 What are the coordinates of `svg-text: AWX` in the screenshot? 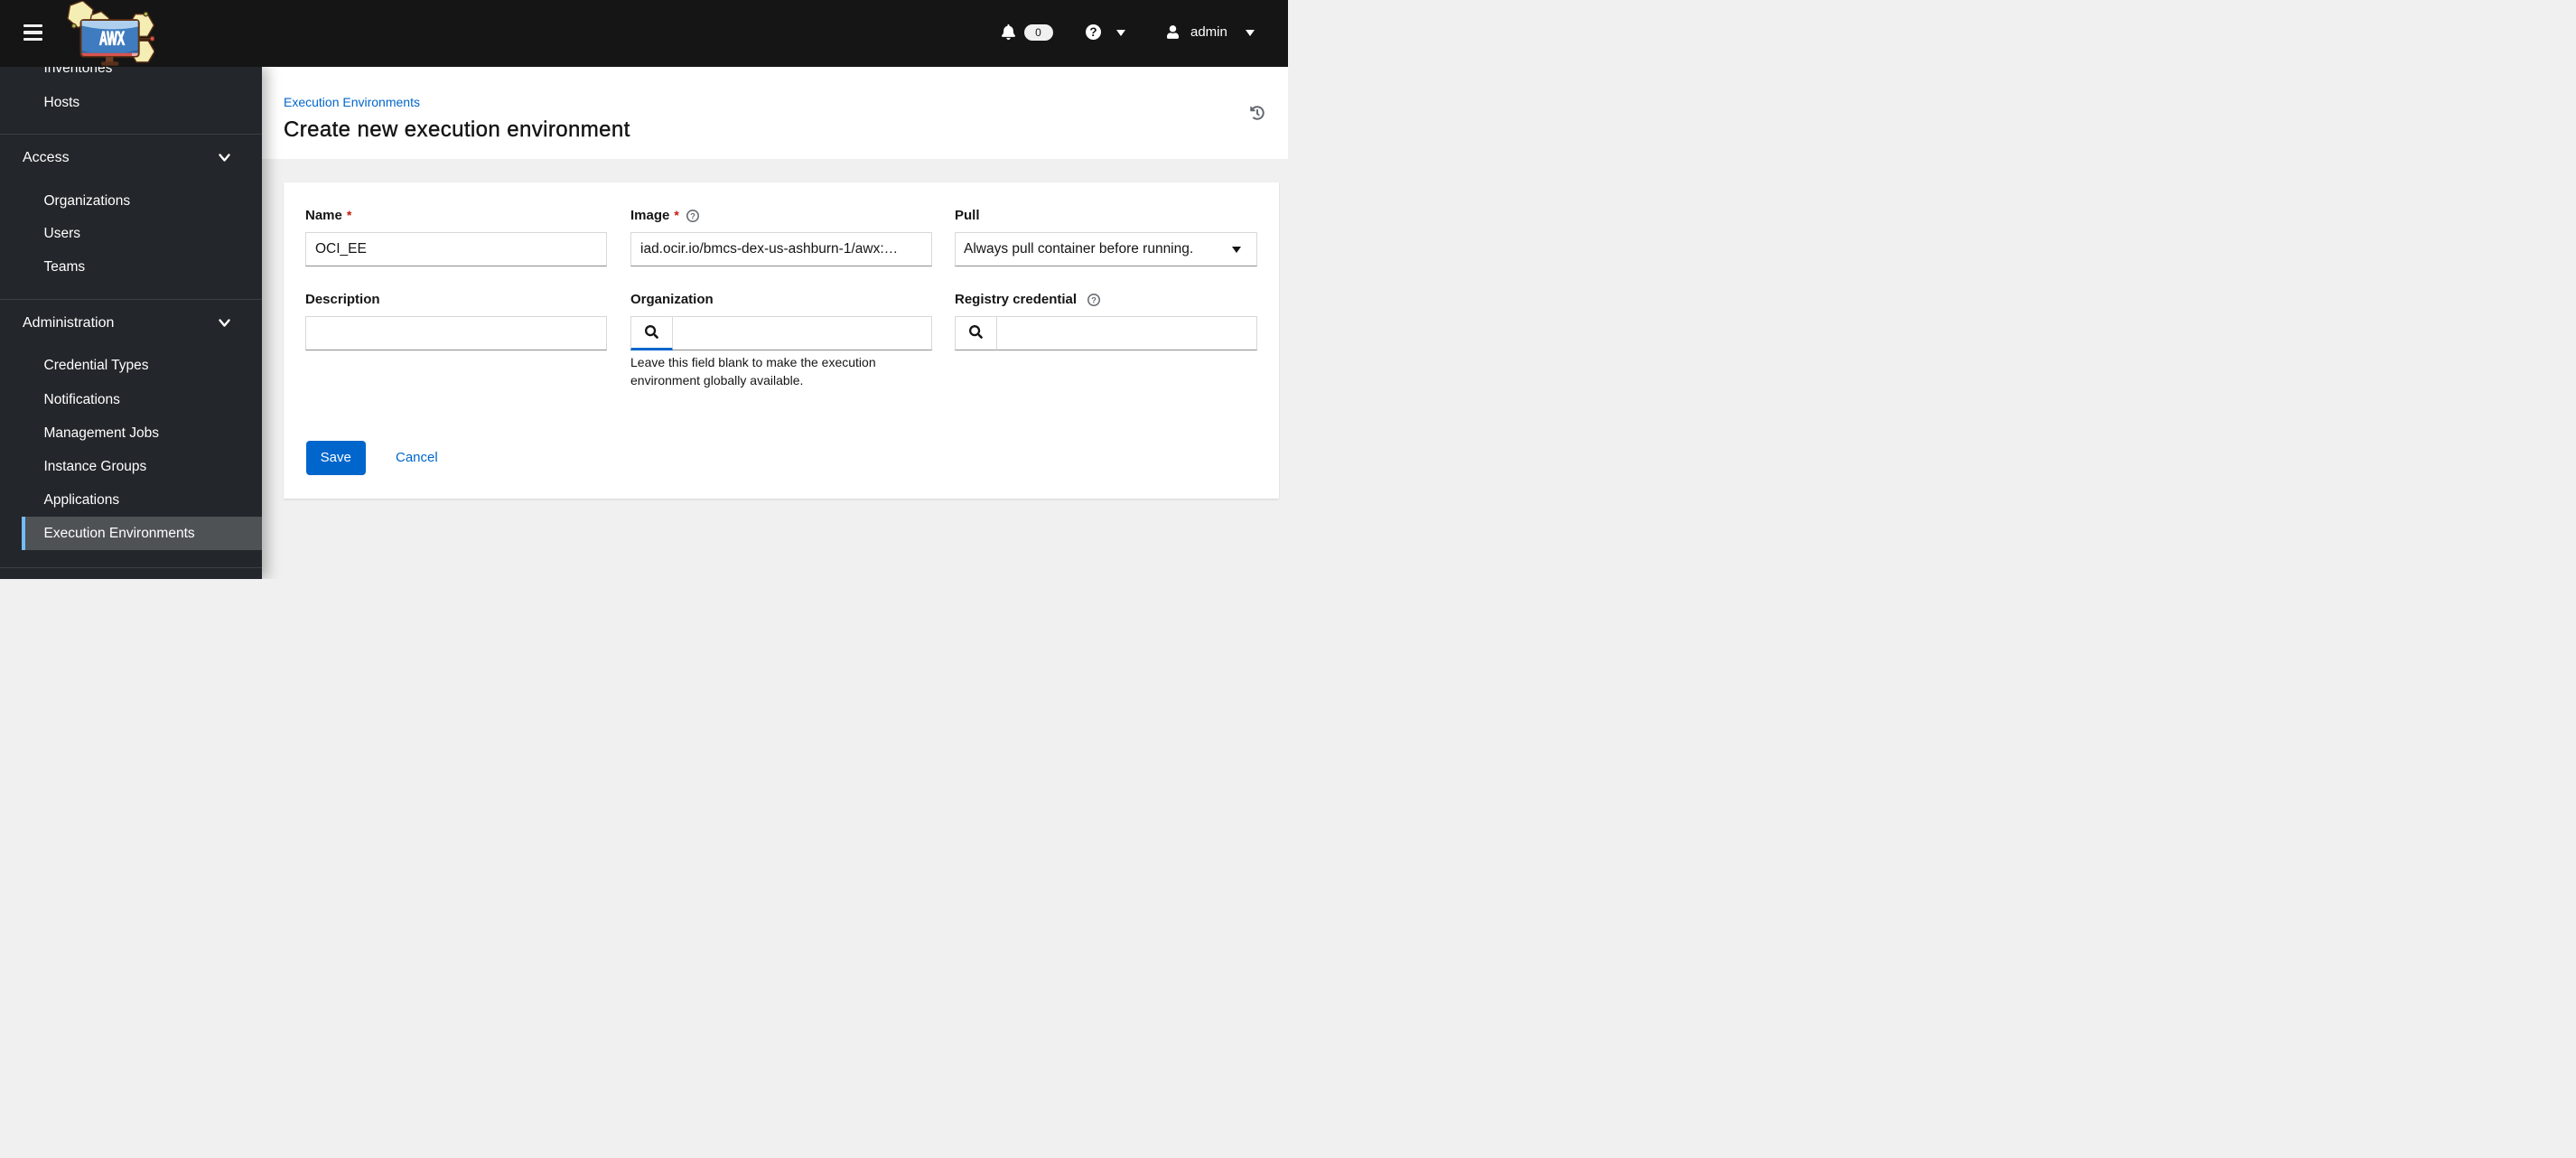 It's located at (112, 39).